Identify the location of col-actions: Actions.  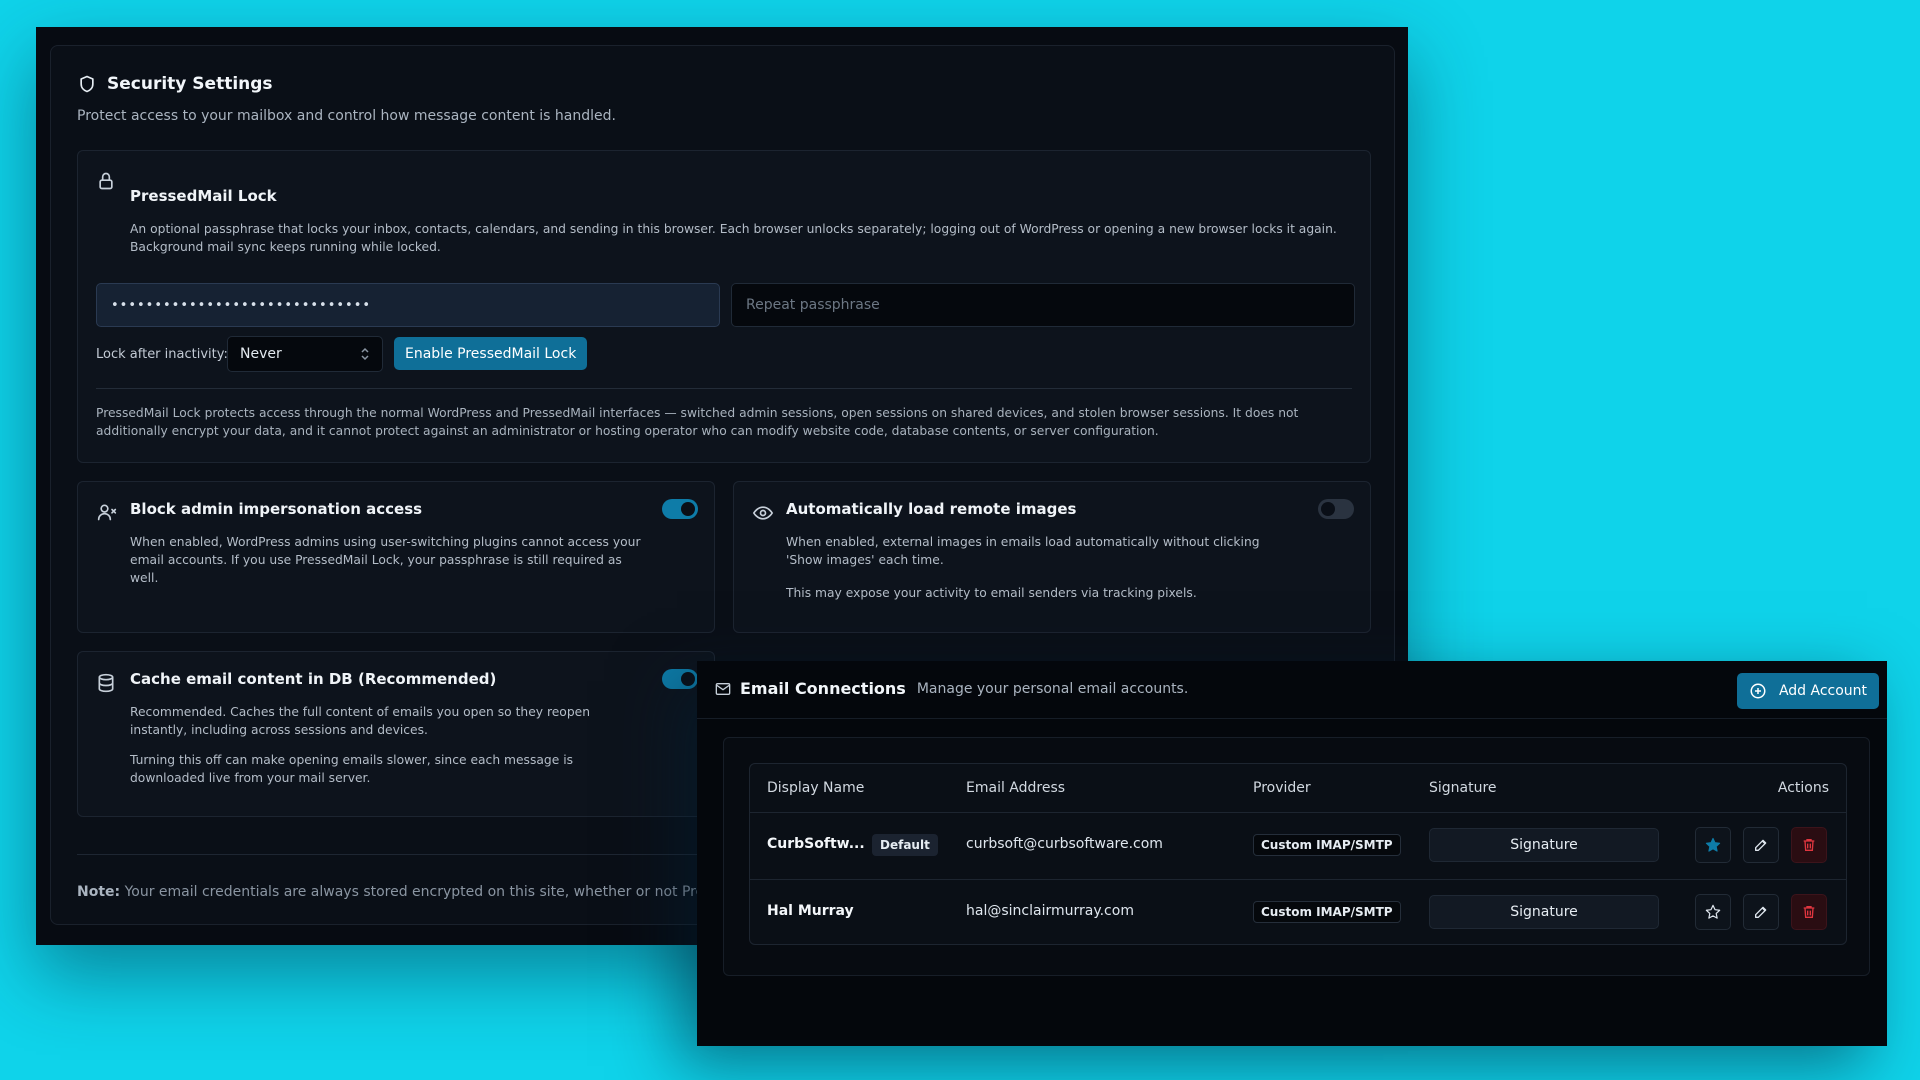
(1803, 788).